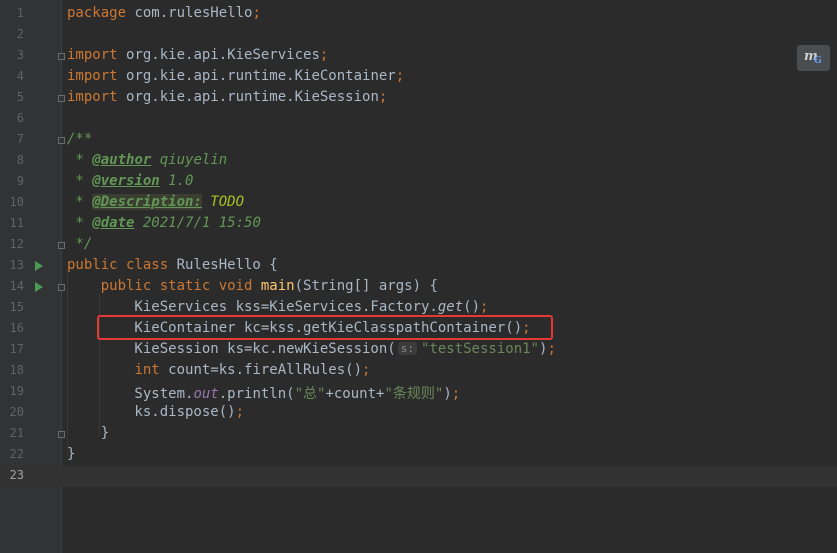  What do you see at coordinates (101, 13) in the screenshot?
I see `code-token: package` at bounding box center [101, 13].